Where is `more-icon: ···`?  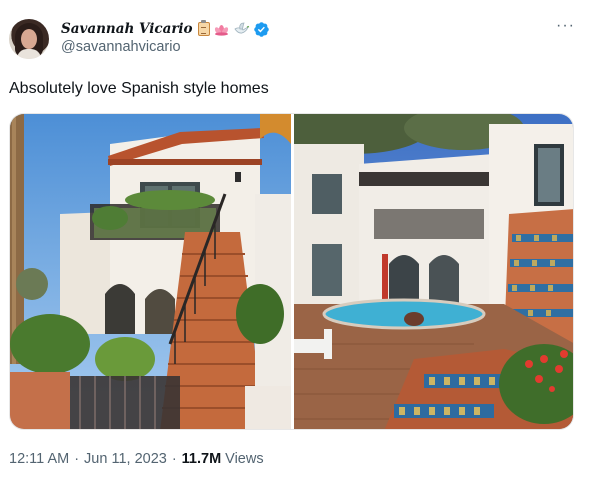
more-icon: ··· is located at coordinates (565, 25).